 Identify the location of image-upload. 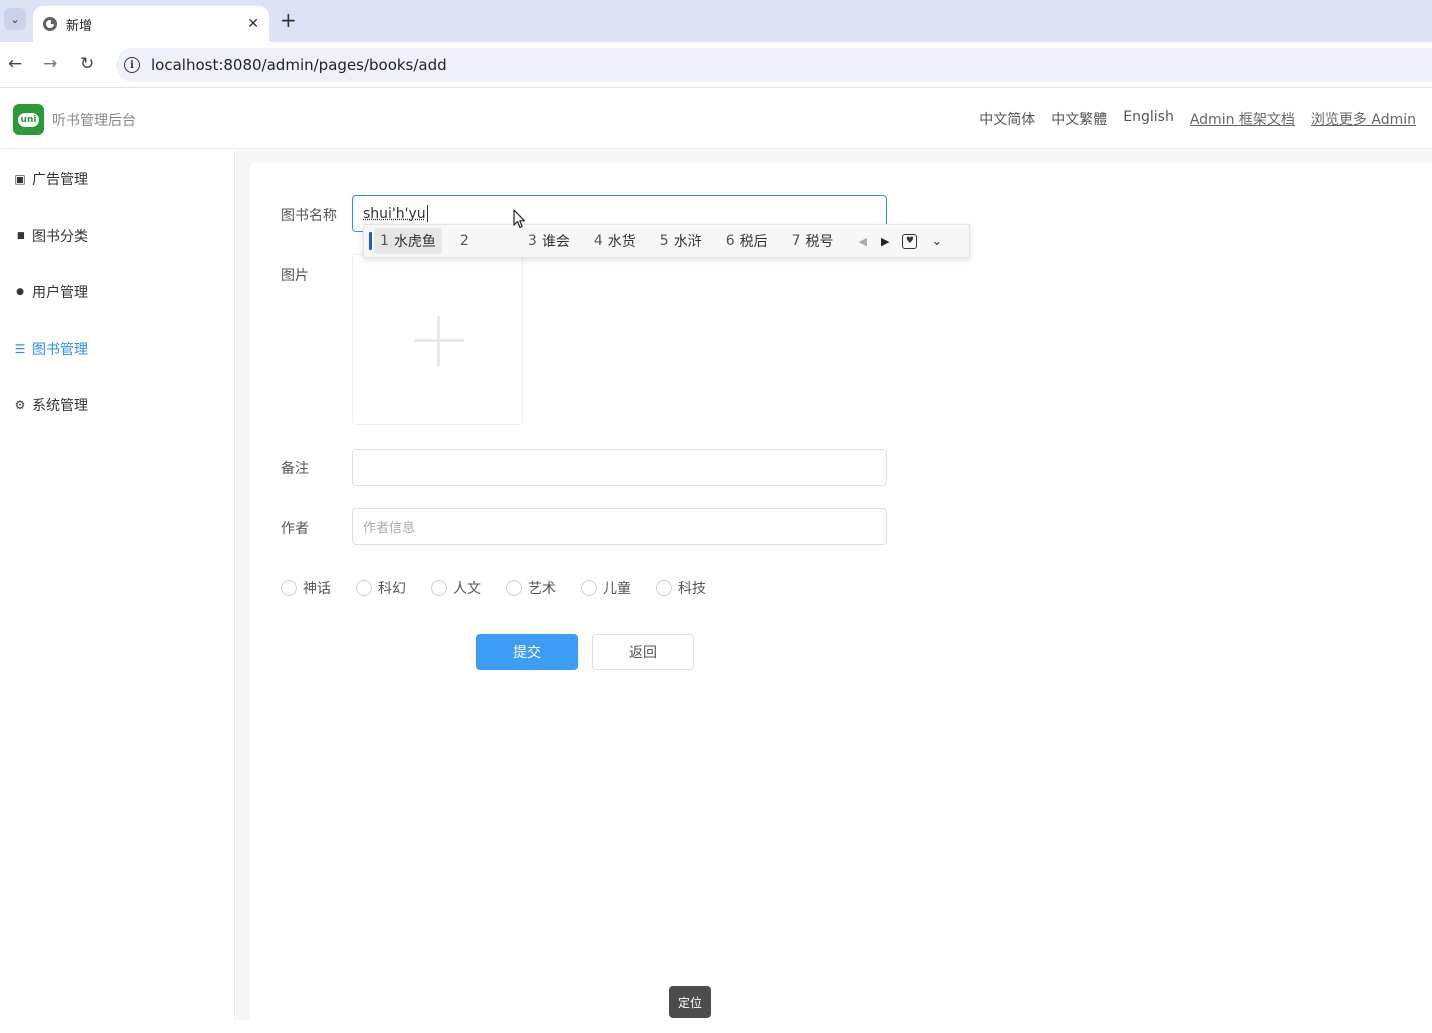
(437, 339).